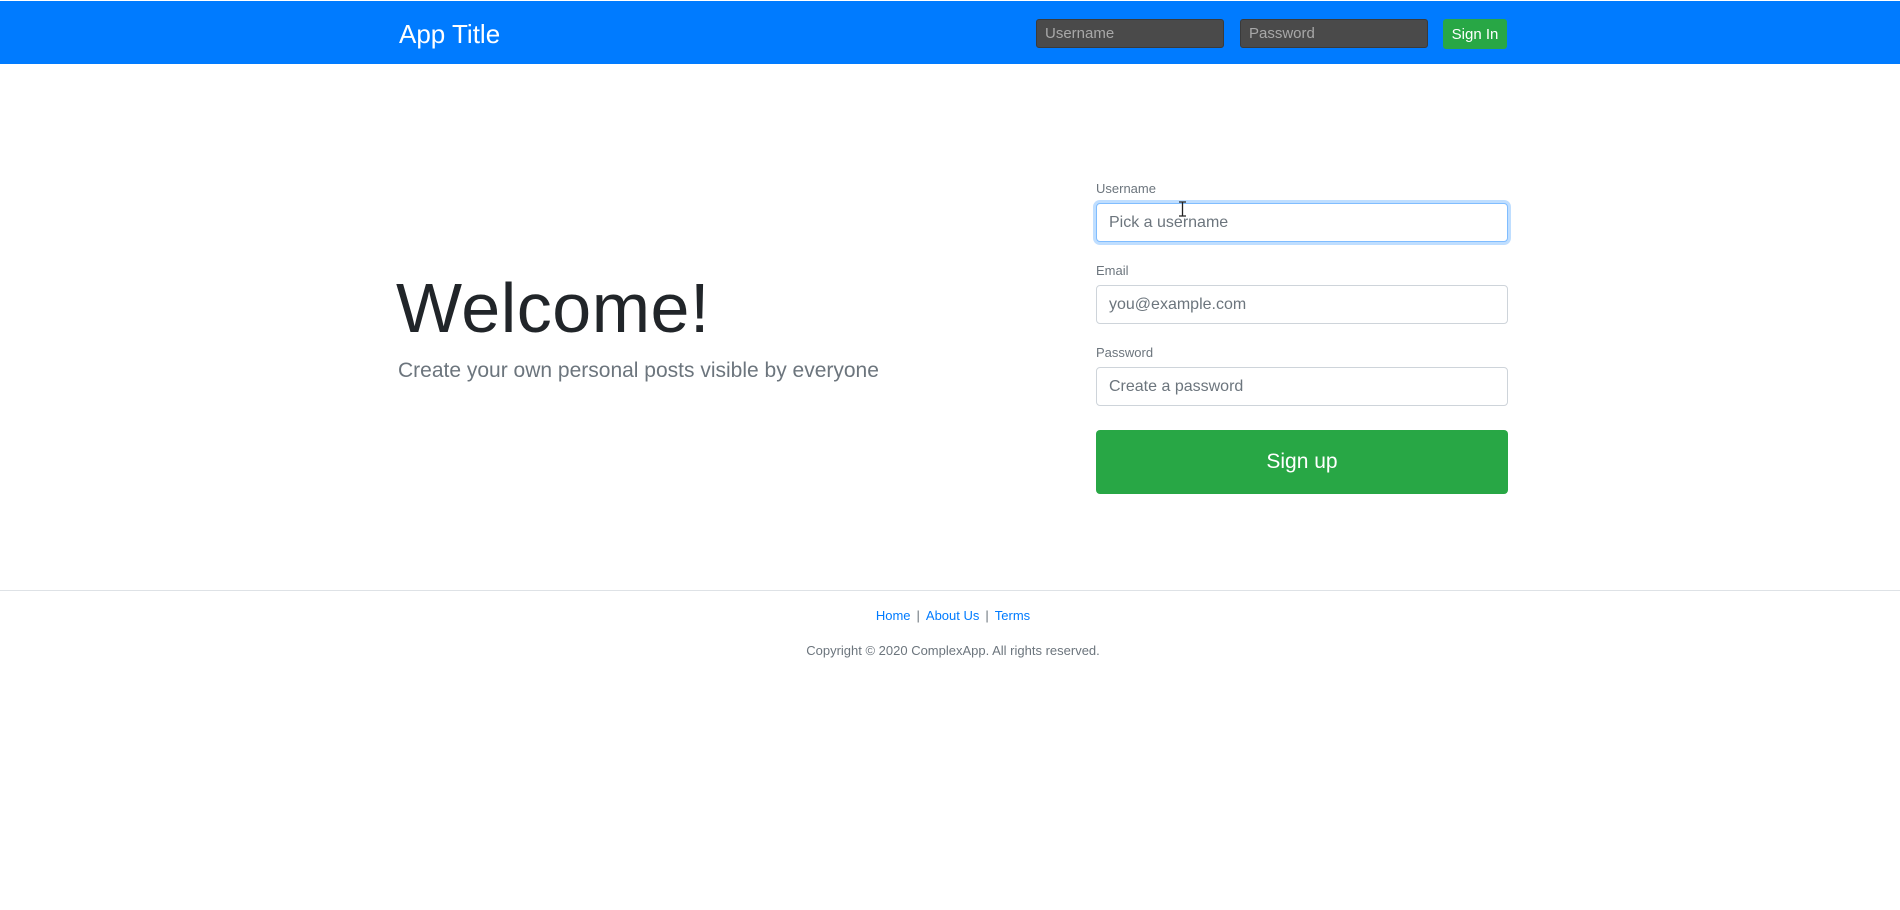 The width and height of the screenshot is (1900, 910). I want to click on header-username-input, so click(1130, 33).